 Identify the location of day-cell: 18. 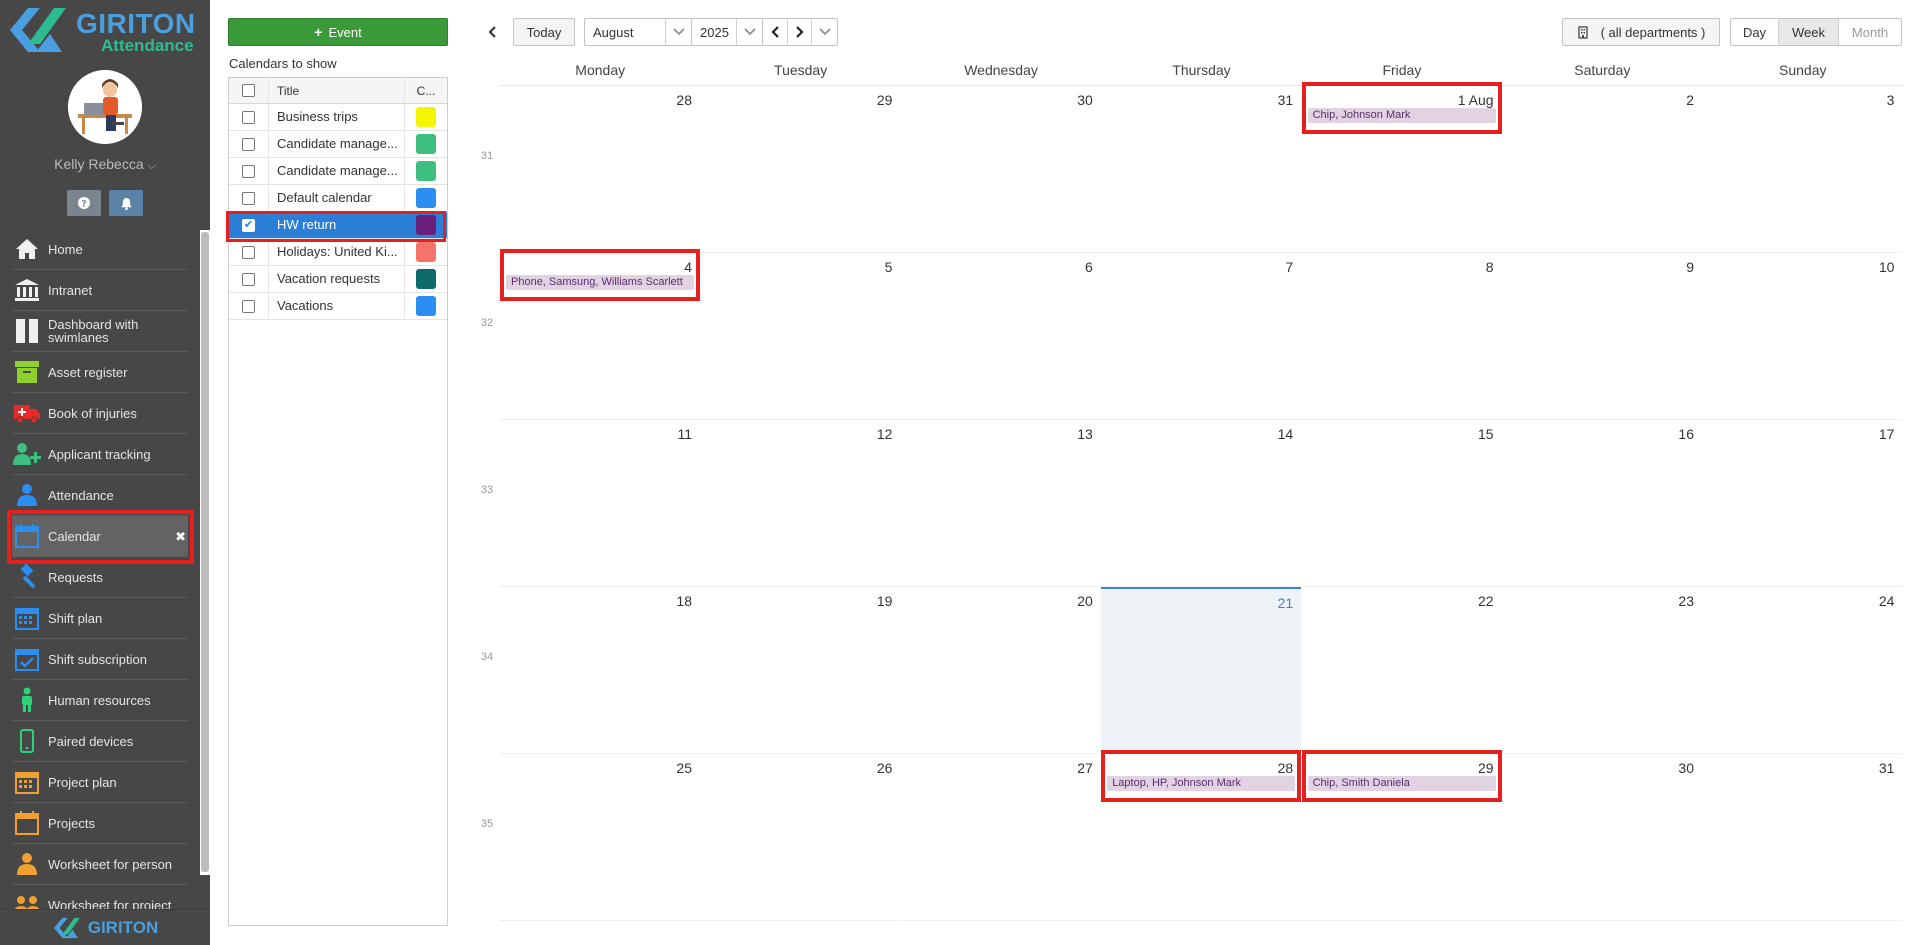
(600, 670).